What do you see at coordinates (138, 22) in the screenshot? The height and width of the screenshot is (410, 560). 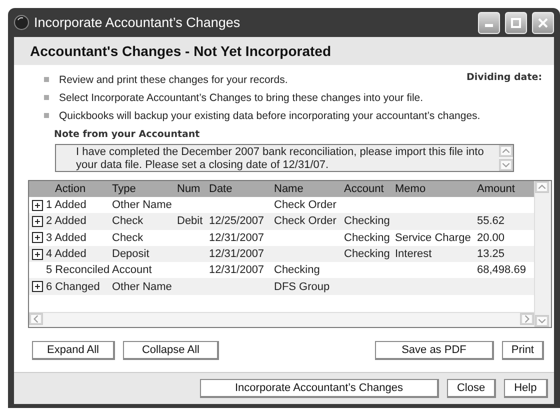 I see `window-title: Incorporate Accountant’s Changes` at bounding box center [138, 22].